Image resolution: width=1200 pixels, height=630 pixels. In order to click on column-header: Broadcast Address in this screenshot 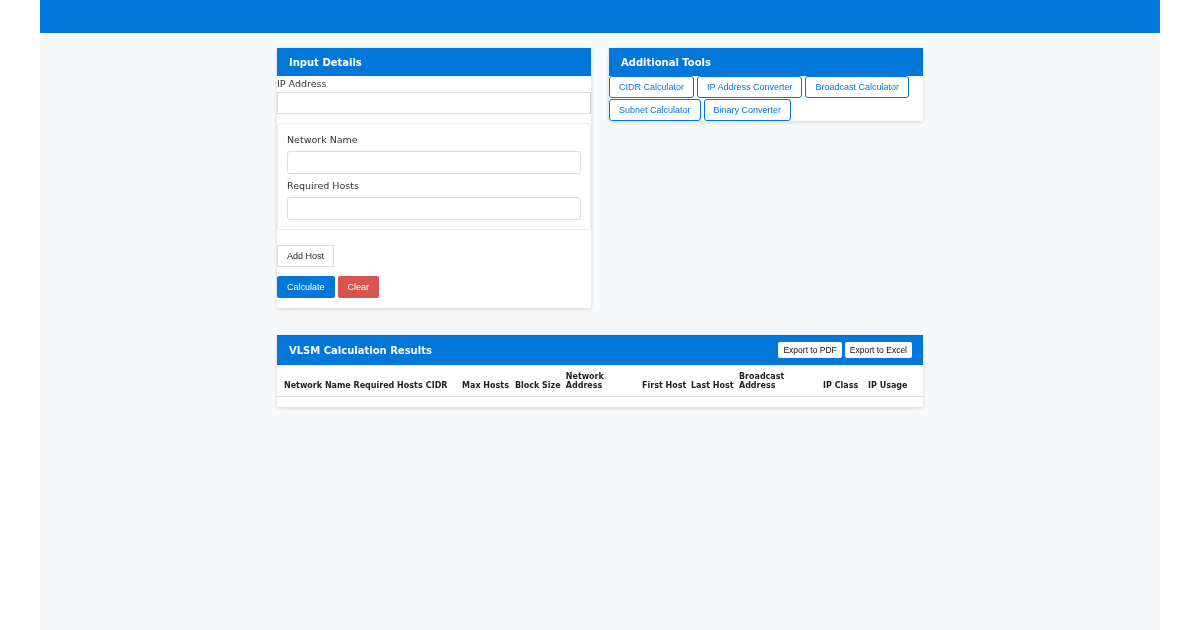, I will do `click(762, 381)`.